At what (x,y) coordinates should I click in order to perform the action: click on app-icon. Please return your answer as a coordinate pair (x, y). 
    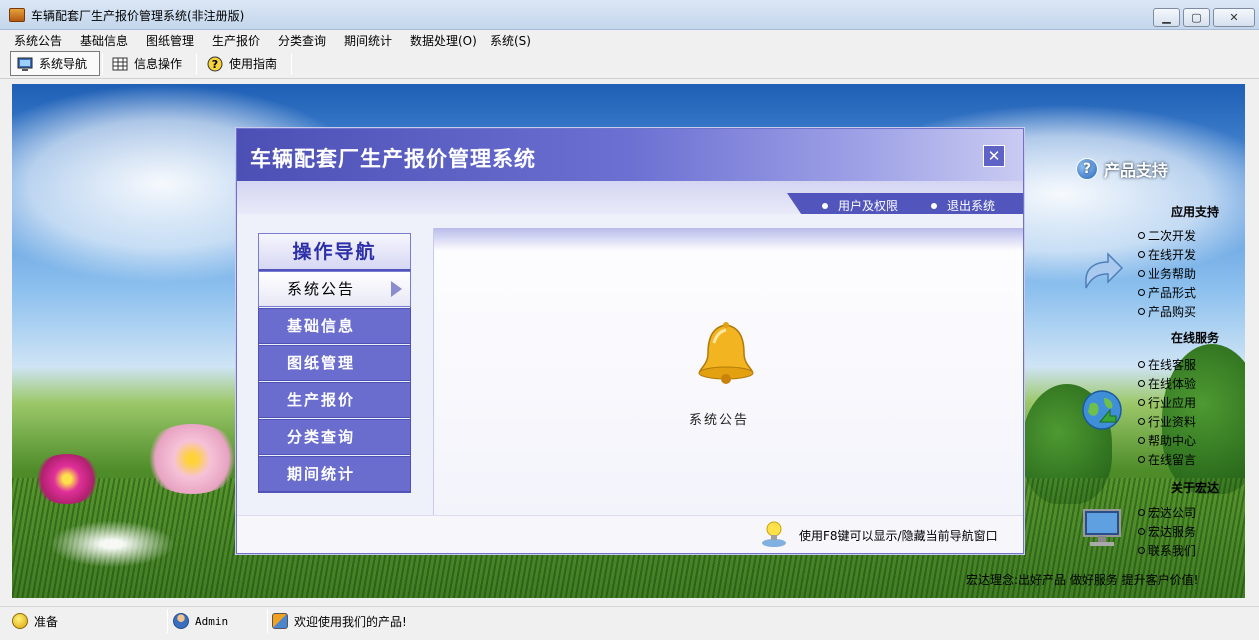
    Looking at the image, I should click on (17, 15).